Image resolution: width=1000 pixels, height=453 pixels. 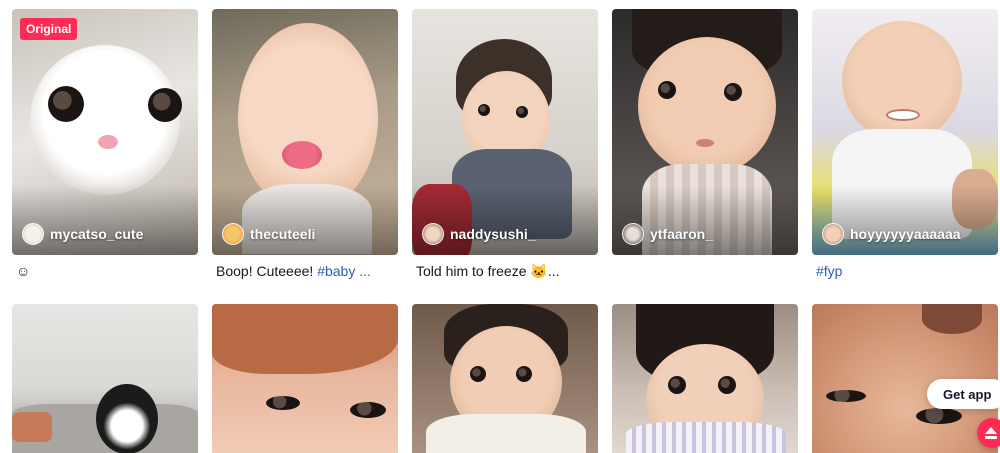 I want to click on arrow-up-icon-bar, so click(x=991, y=437).